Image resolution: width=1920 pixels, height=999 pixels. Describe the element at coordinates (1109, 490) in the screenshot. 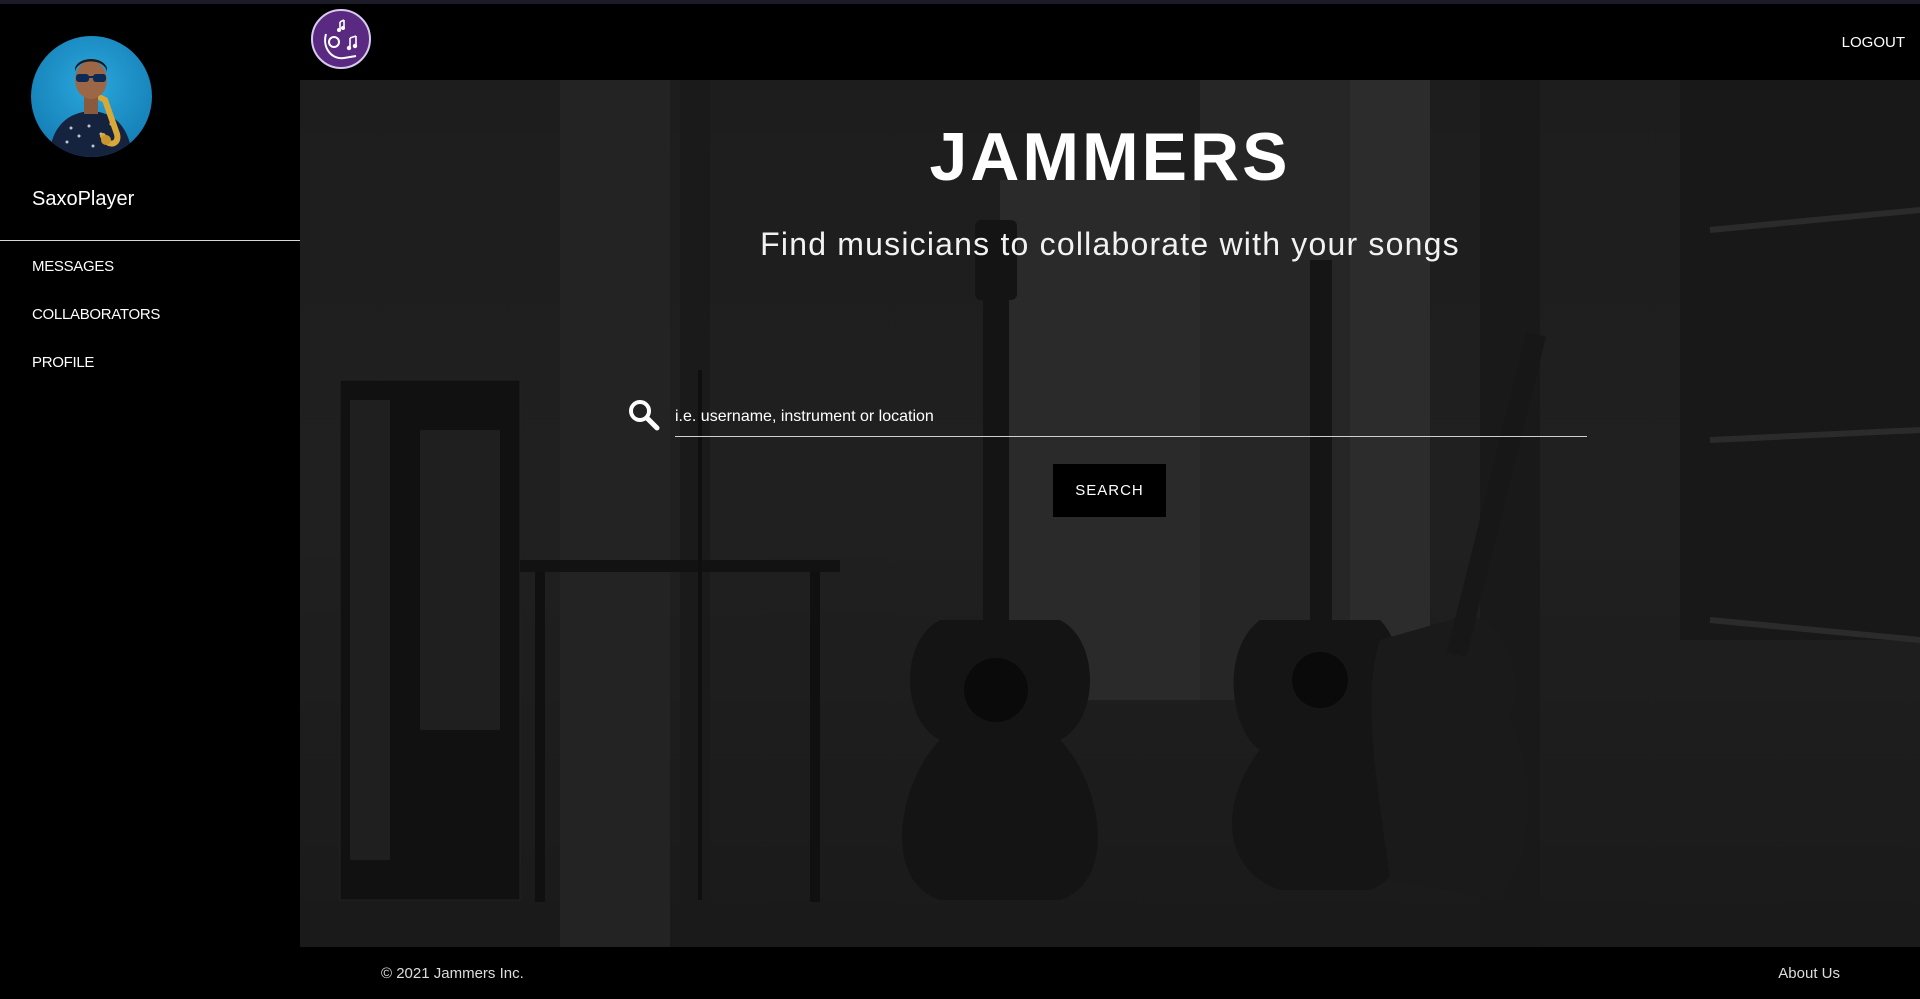

I see `search-button: SEARCH` at that location.